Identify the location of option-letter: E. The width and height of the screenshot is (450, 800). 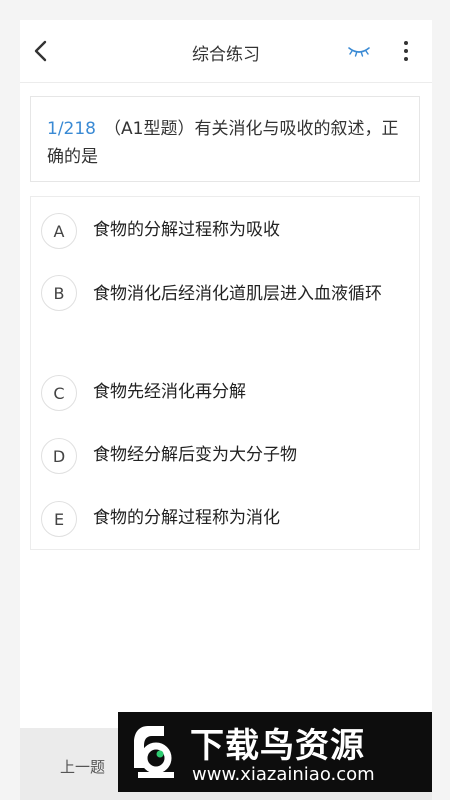
(59, 519).